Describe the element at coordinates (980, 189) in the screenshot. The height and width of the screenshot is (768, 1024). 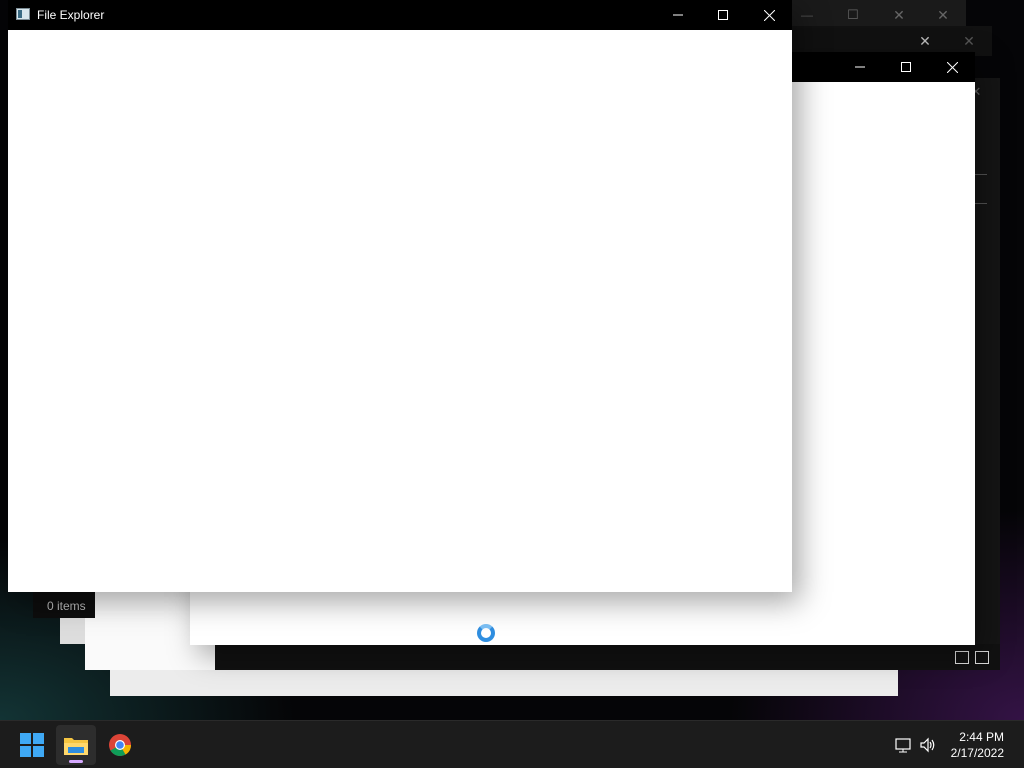
I see `address-box` at that location.